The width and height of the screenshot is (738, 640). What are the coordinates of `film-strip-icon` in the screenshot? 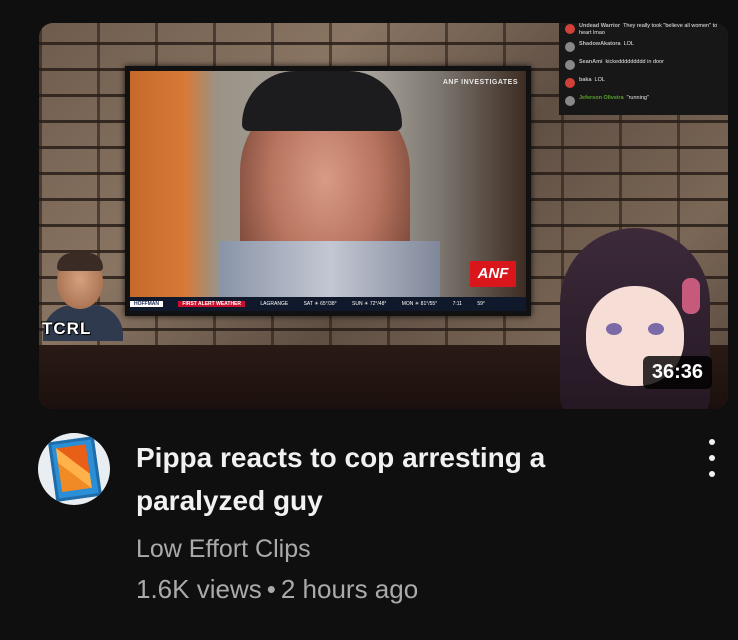 It's located at (75, 469).